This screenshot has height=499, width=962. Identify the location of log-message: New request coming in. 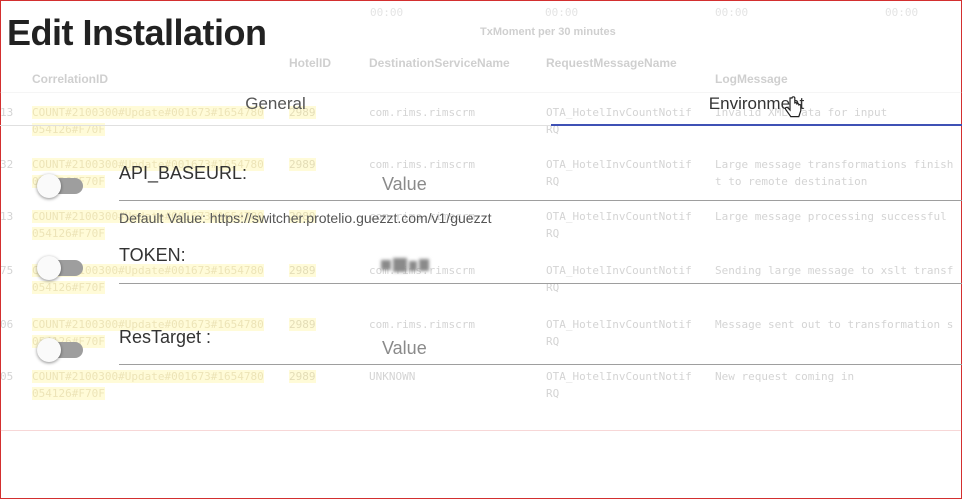
(785, 376).